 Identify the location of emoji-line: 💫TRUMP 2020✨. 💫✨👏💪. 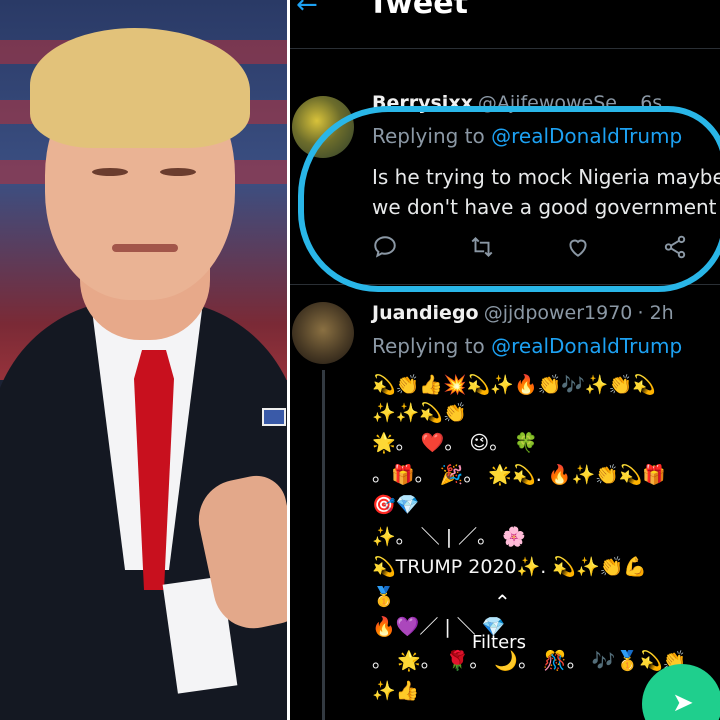
(509, 567).